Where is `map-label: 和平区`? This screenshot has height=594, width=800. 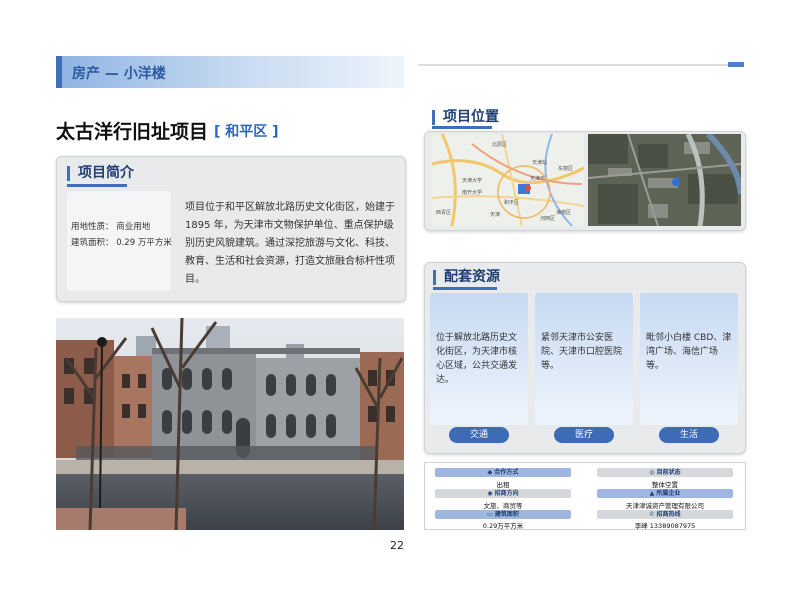 map-label: 和平区 is located at coordinates (511, 202).